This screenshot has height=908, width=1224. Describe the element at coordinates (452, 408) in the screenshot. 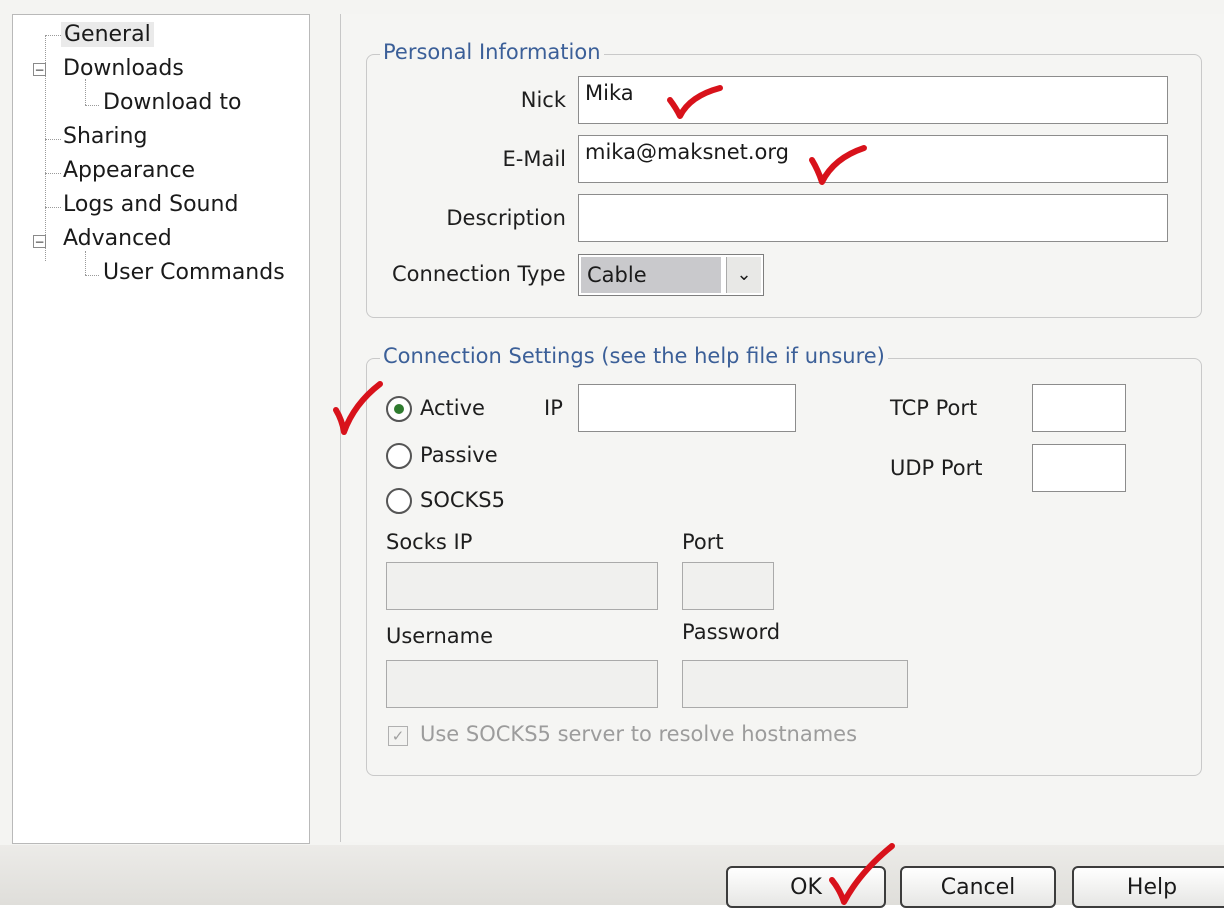

I see `active-label: Active` at that location.